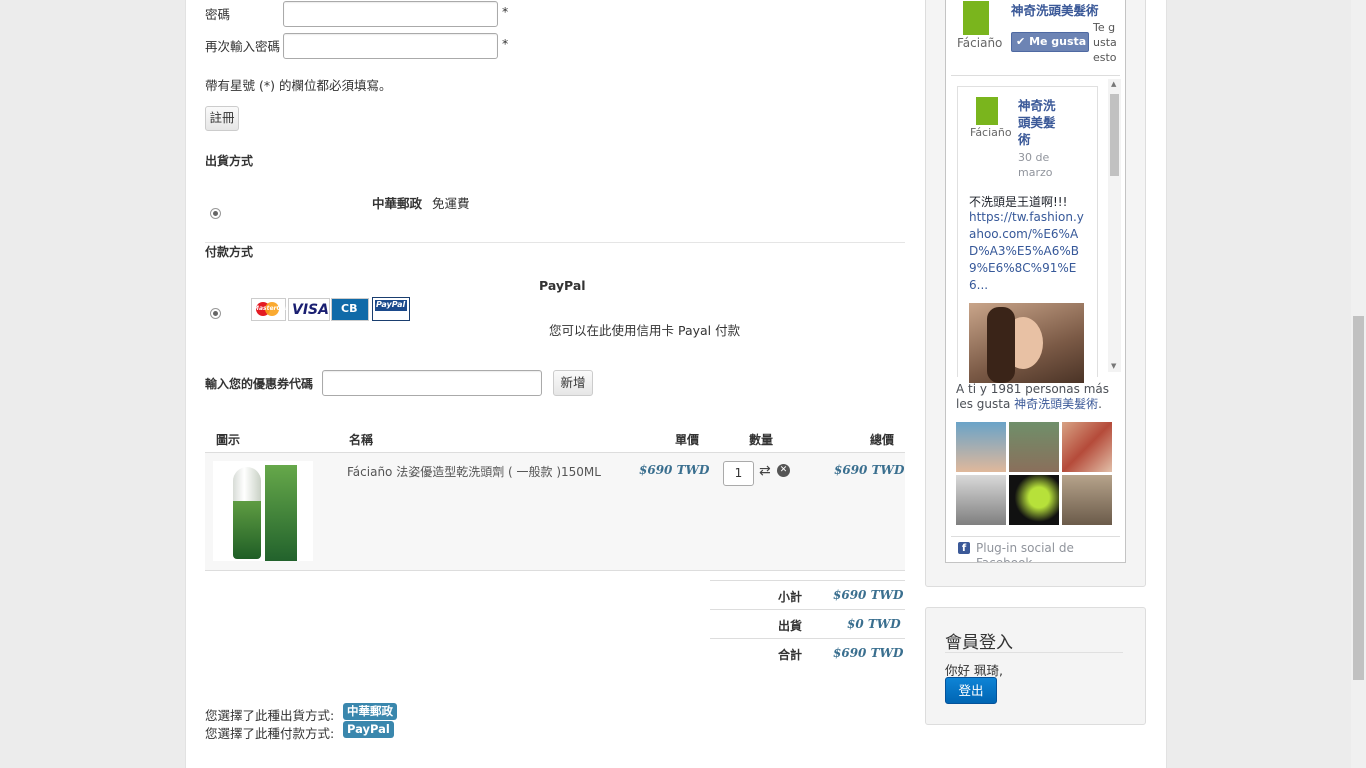  What do you see at coordinates (298, 85) in the screenshot?
I see `required-note: 帶有星號 (*) 的欄位都必須填寫。` at bounding box center [298, 85].